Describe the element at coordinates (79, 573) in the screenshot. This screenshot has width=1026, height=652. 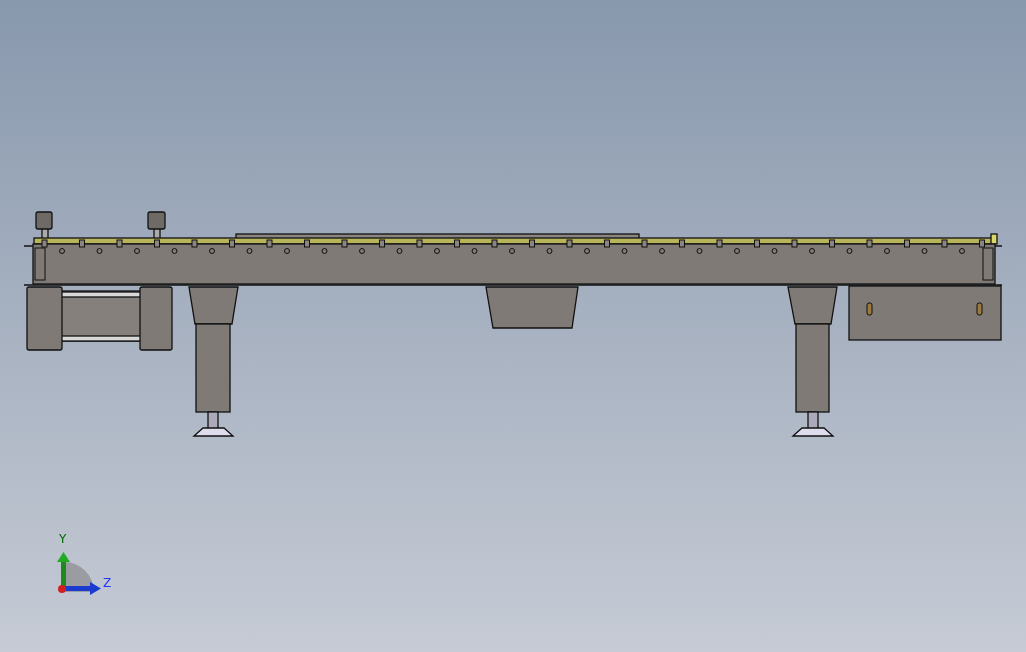
I see `axis-triad-drawing` at that location.